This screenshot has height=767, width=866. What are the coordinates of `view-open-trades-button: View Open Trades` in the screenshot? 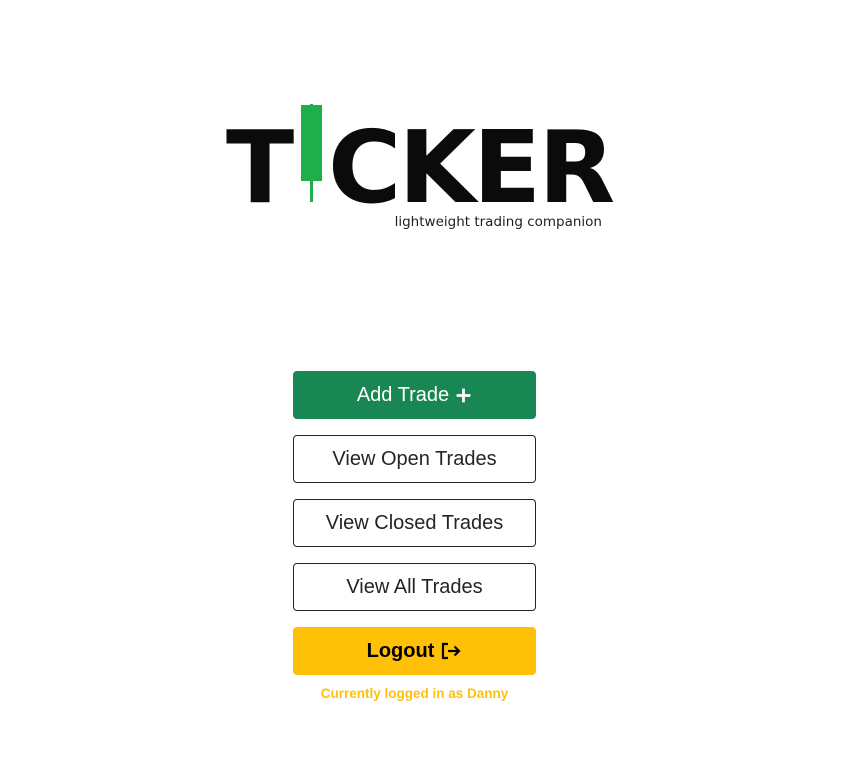 It's located at (414, 459).